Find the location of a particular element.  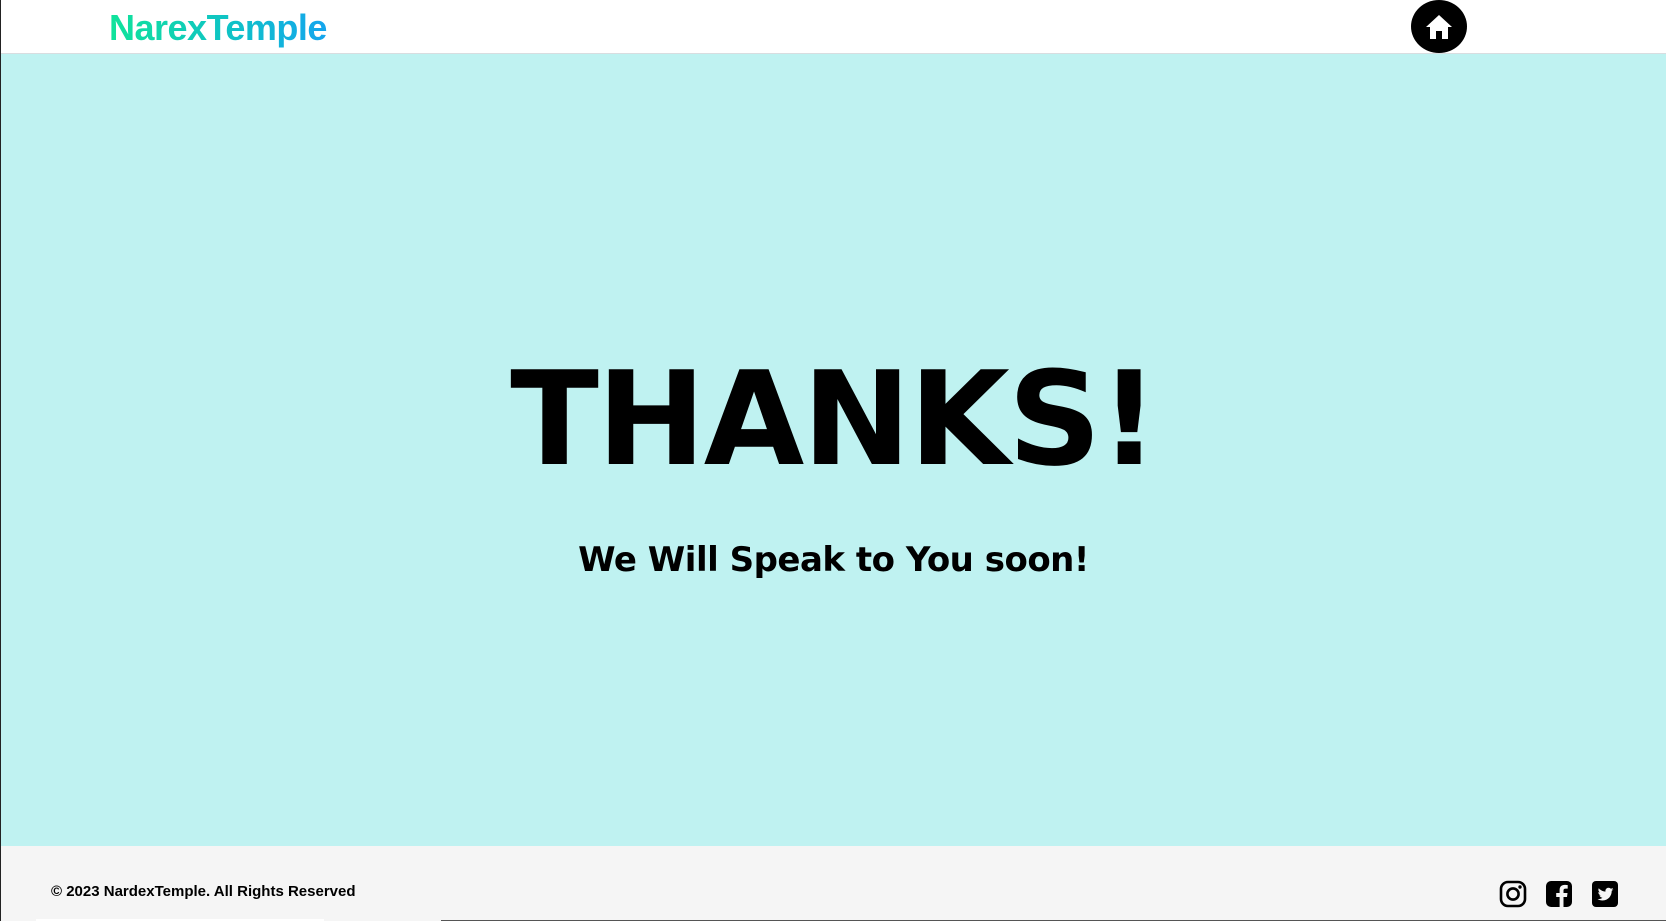

site-header: NarexTemple is located at coordinates (833, 27).